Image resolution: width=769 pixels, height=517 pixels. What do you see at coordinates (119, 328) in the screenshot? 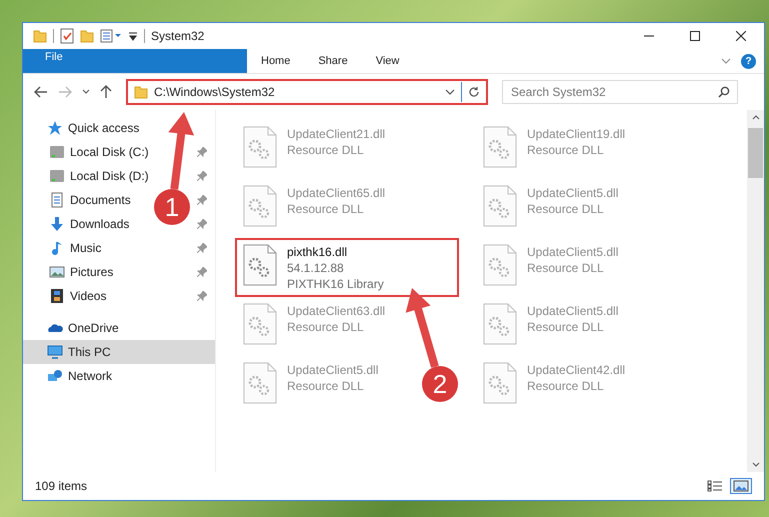
I see `sidebar-item: OneDrive` at bounding box center [119, 328].